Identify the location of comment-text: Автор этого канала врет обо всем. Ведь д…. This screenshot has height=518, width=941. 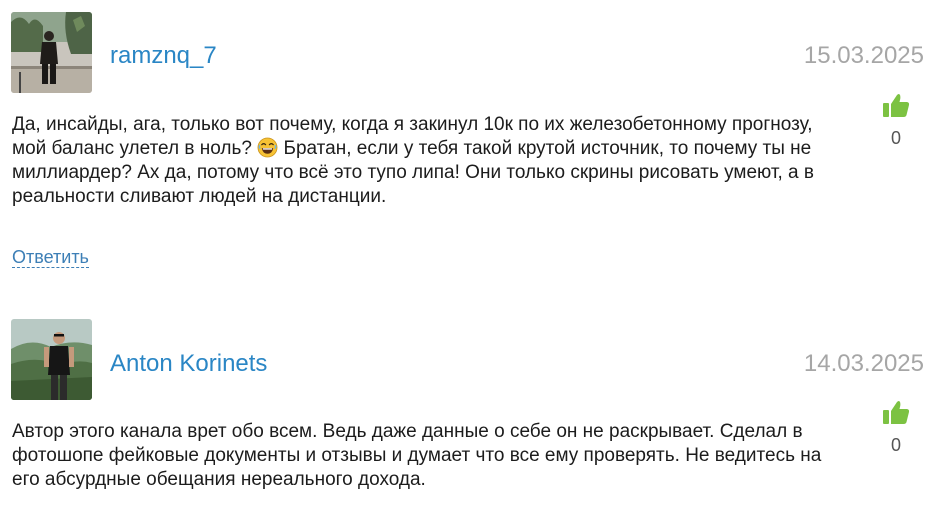
(417, 455).